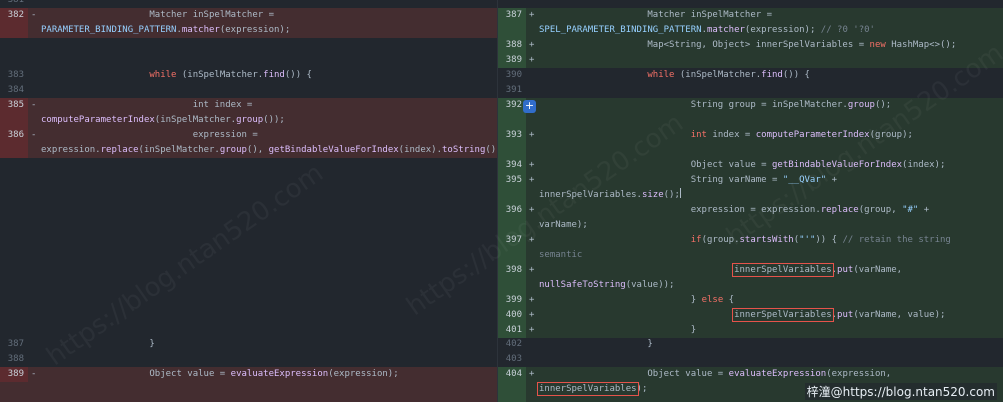 This screenshot has width=1003, height=402. What do you see at coordinates (715, 105) in the screenshot?
I see `code-line: String group = inSpelMatcher.group();` at bounding box center [715, 105].